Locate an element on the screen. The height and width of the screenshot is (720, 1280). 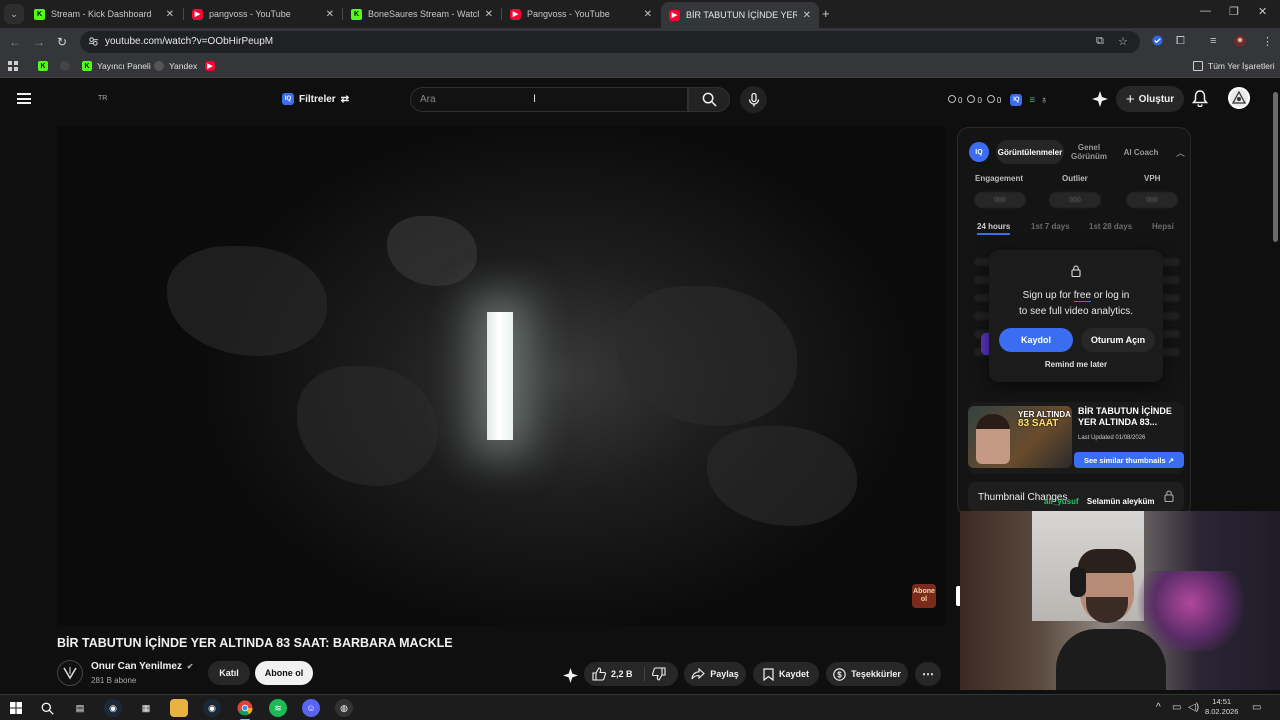
clock-date: 8.02.2026 is located at coordinates (1222, 711).